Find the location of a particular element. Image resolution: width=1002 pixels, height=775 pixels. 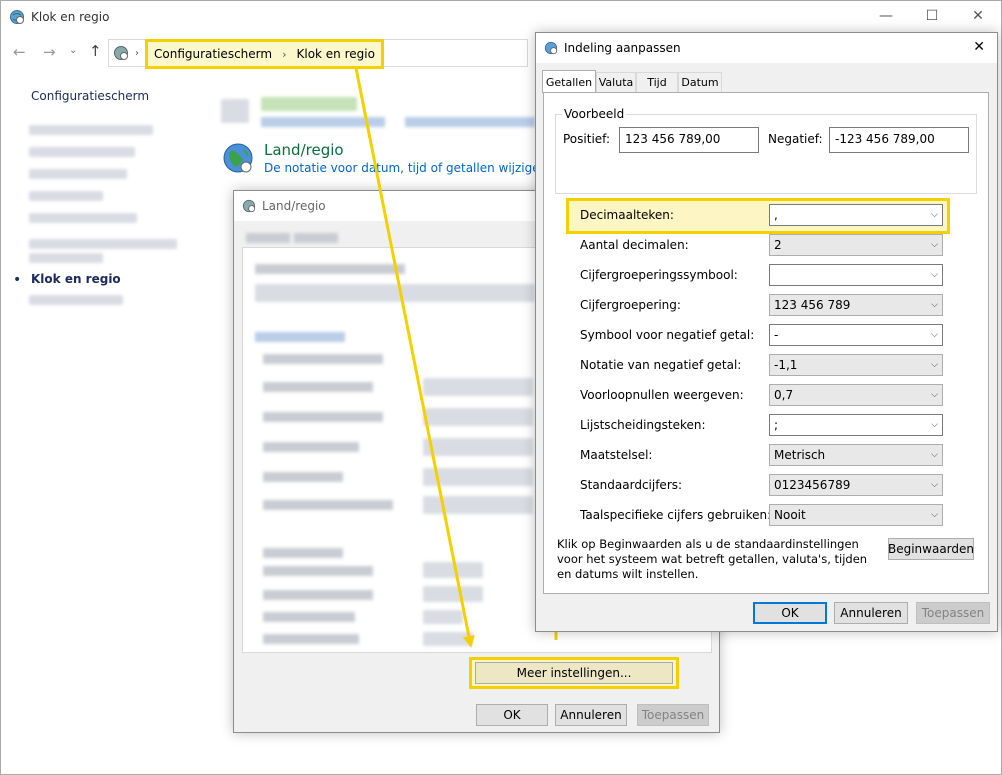

globe-clock-icon is located at coordinates (551, 48).